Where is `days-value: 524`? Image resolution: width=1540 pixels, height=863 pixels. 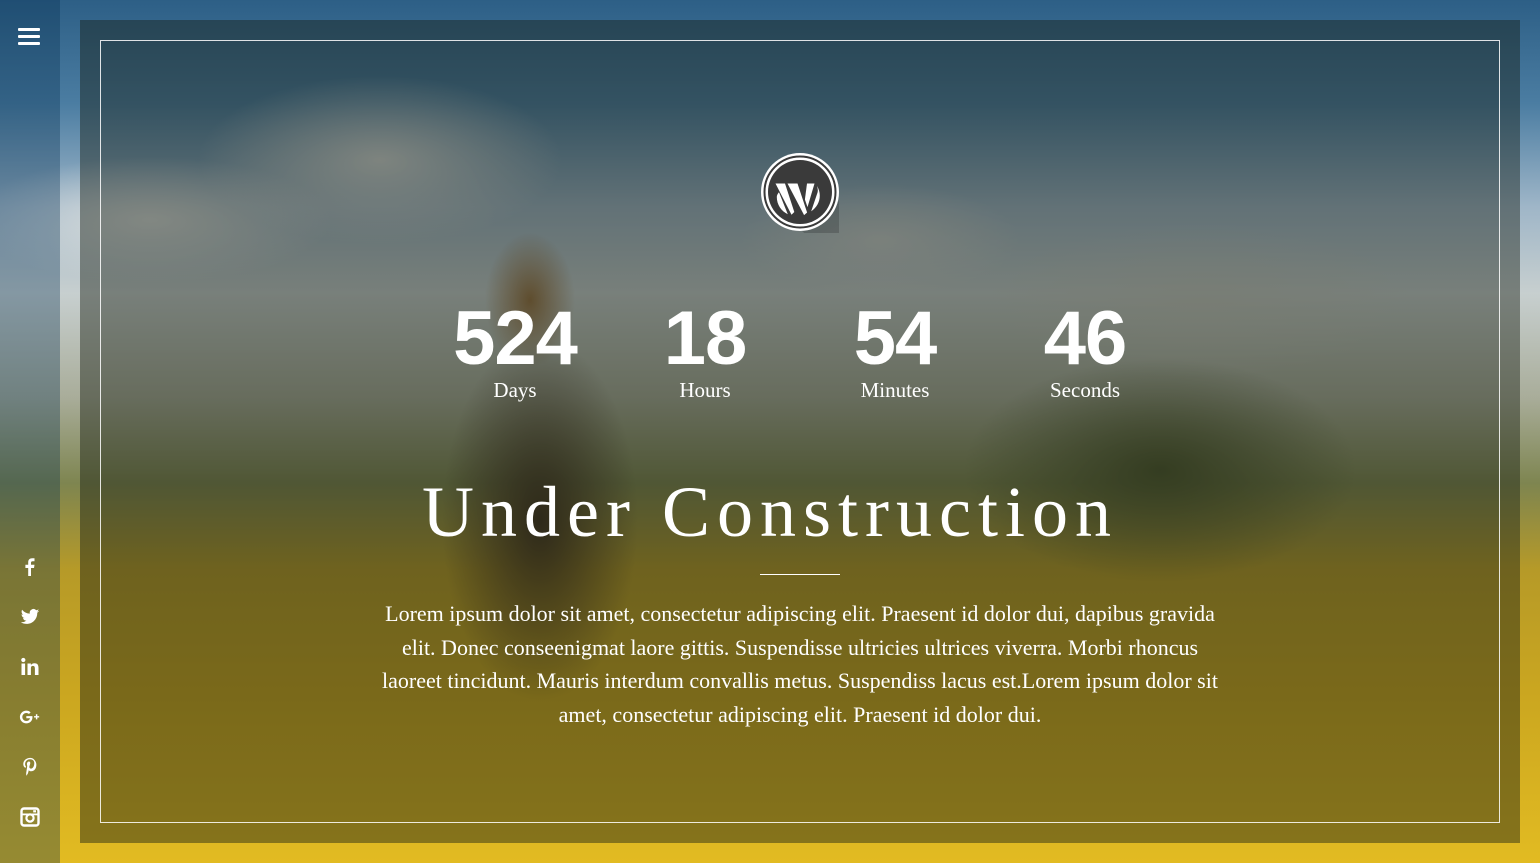 days-value: 524 is located at coordinates (515, 338).